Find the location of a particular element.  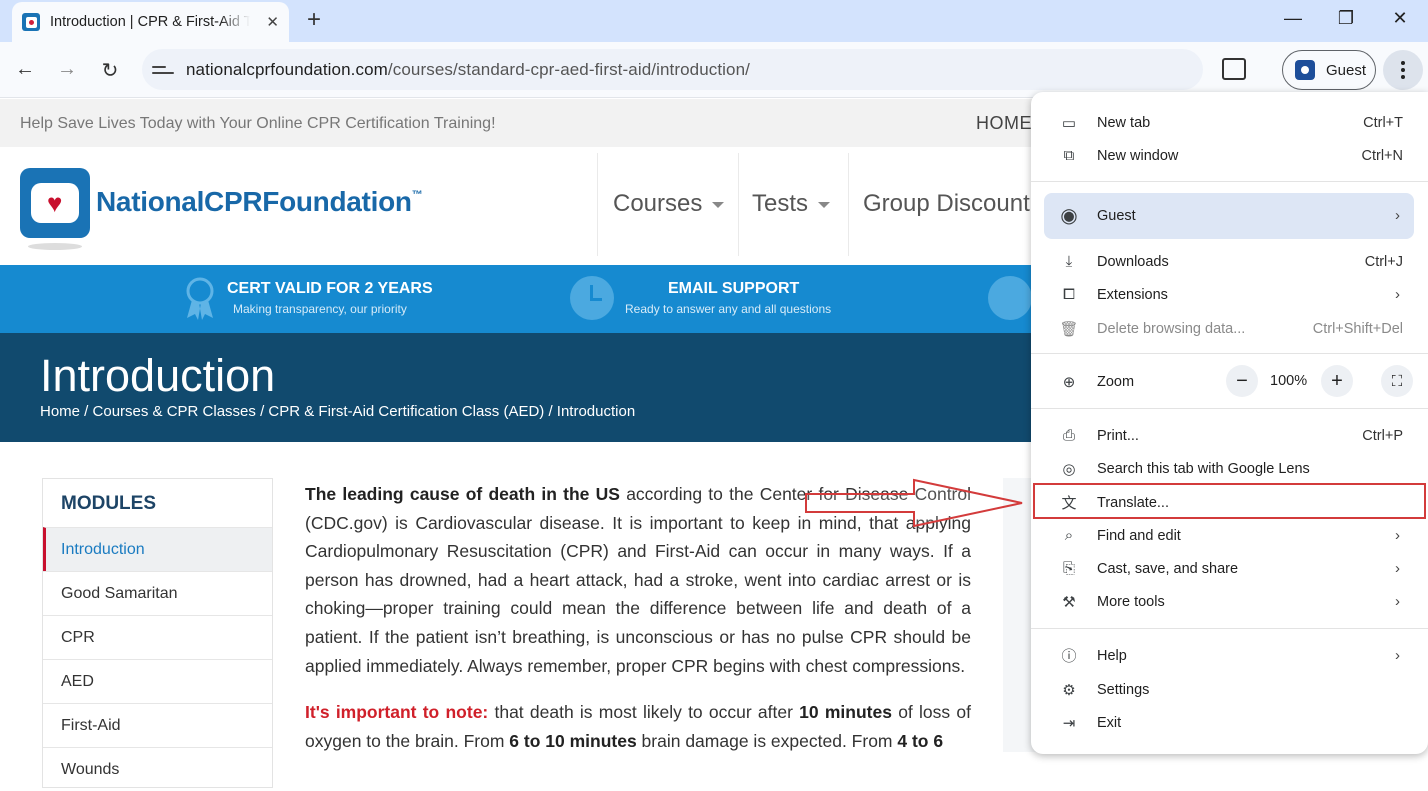

module-item-aed: AED is located at coordinates (157, 681).